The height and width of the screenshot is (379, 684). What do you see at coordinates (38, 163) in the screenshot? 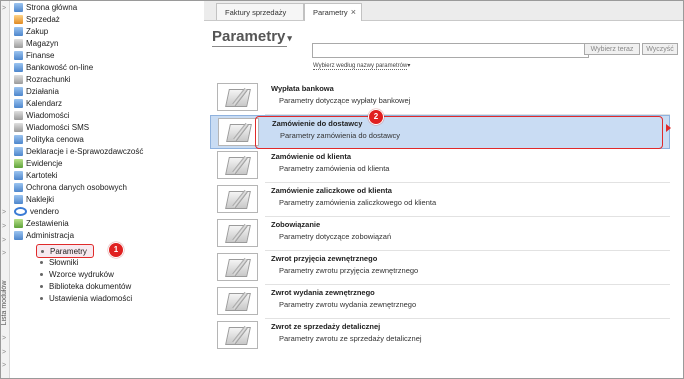
I see `nav-item-records: Ewidencje` at bounding box center [38, 163].